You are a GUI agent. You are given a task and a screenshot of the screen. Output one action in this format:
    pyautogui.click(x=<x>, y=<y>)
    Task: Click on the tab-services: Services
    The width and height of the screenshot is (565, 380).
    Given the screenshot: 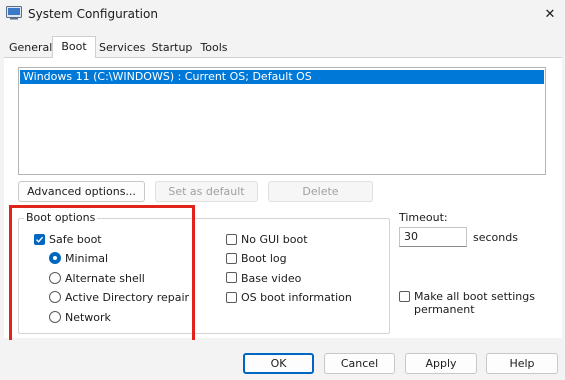 What is the action you would take?
    pyautogui.click(x=122, y=48)
    